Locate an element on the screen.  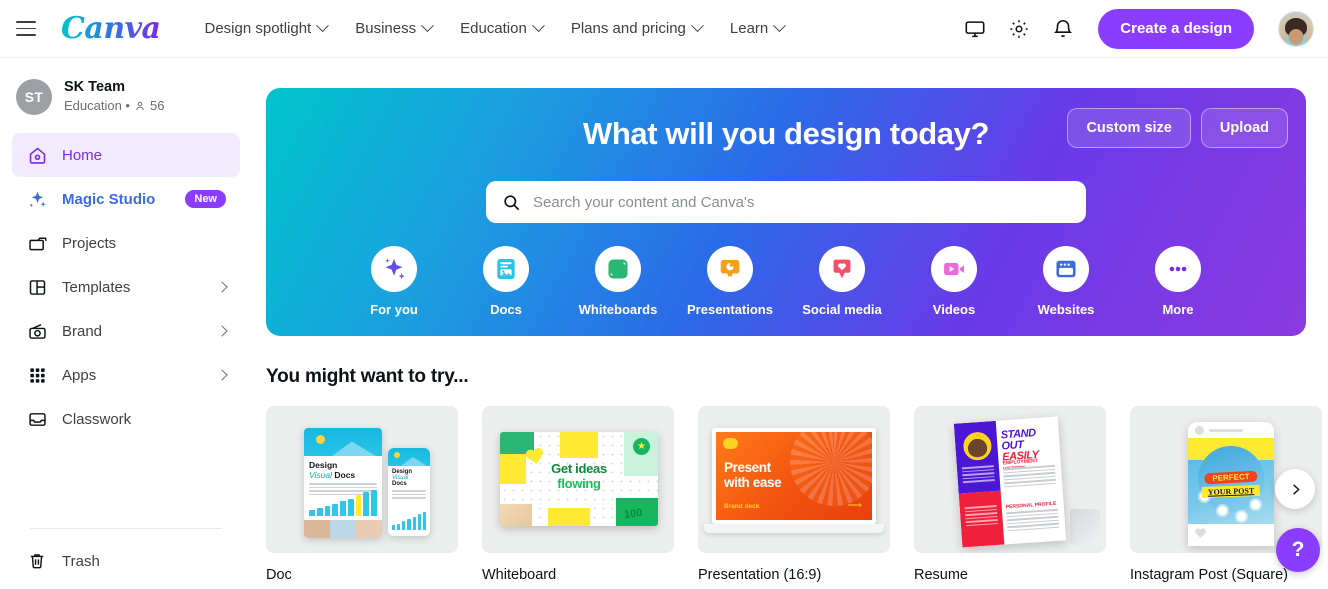
category-for-you: For you is located at coordinates (394, 281).